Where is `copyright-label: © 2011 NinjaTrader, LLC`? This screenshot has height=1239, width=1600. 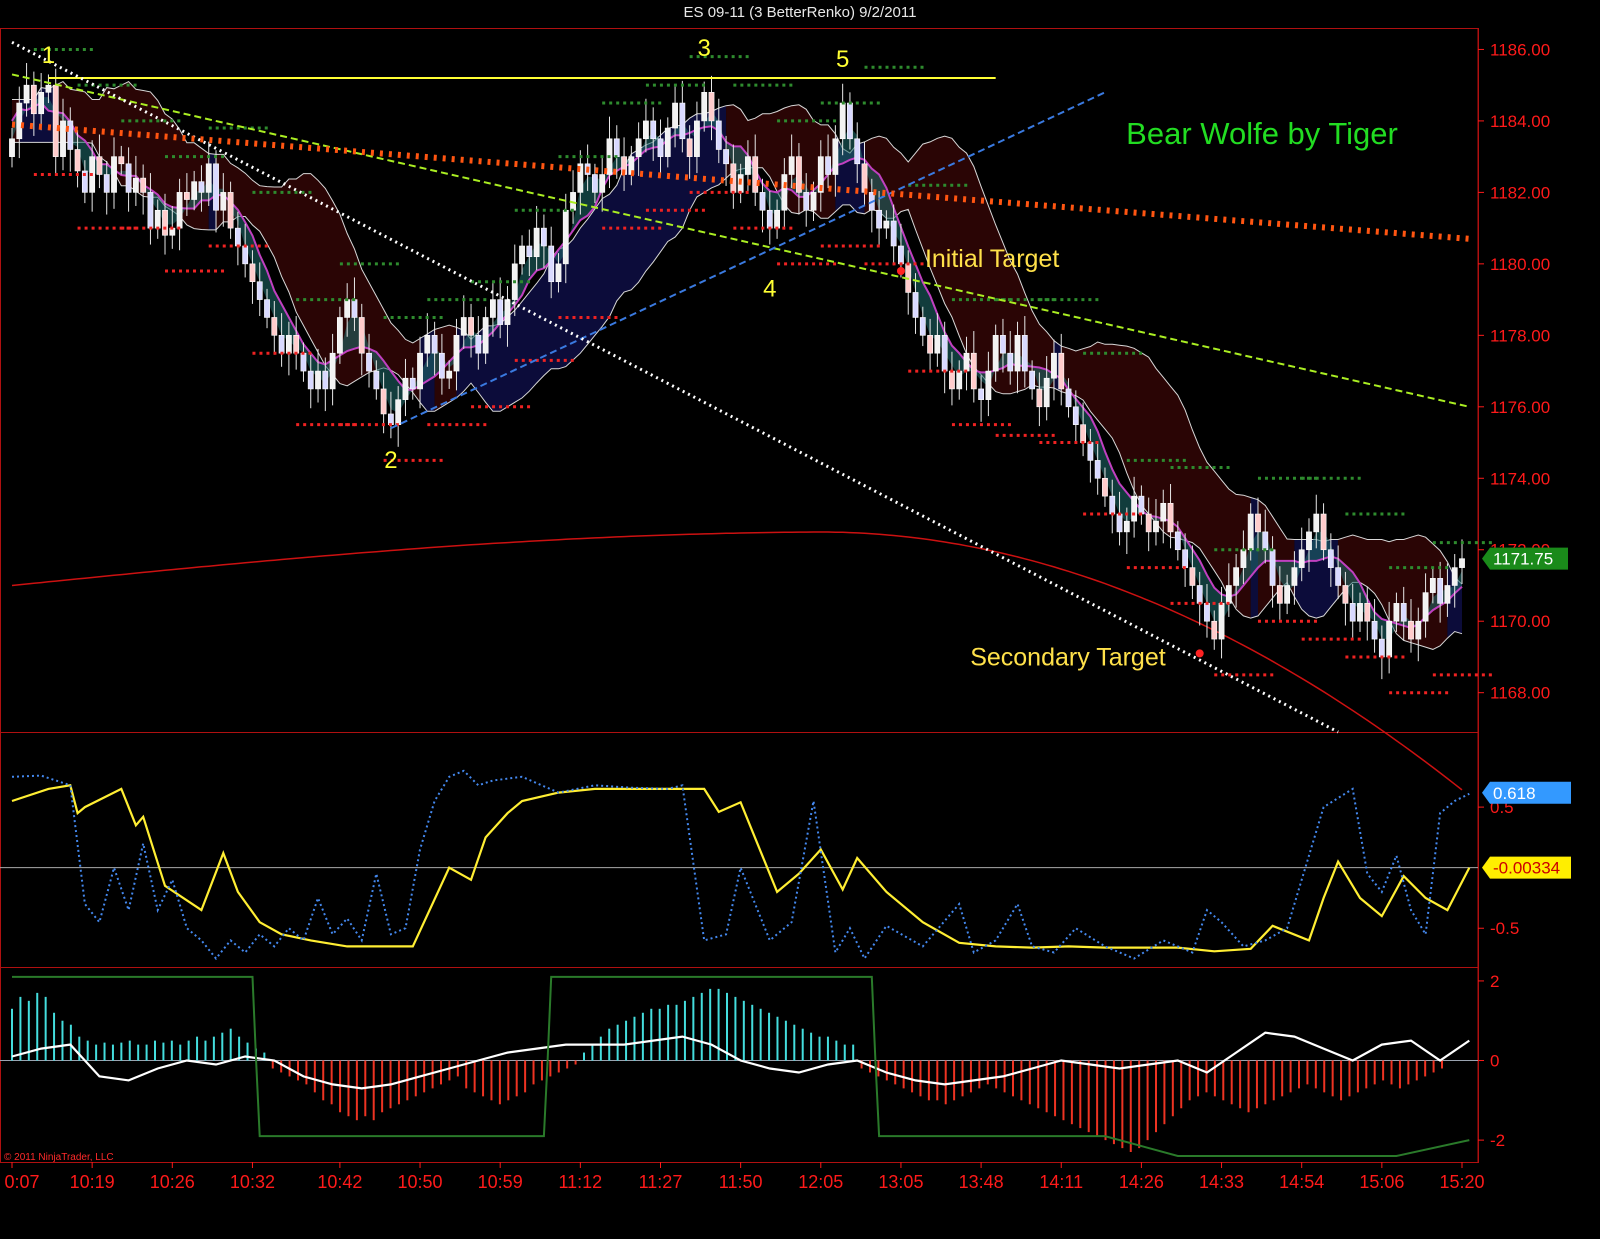 copyright-label: © 2011 NinjaTrader, LLC is located at coordinates (59, 1157).